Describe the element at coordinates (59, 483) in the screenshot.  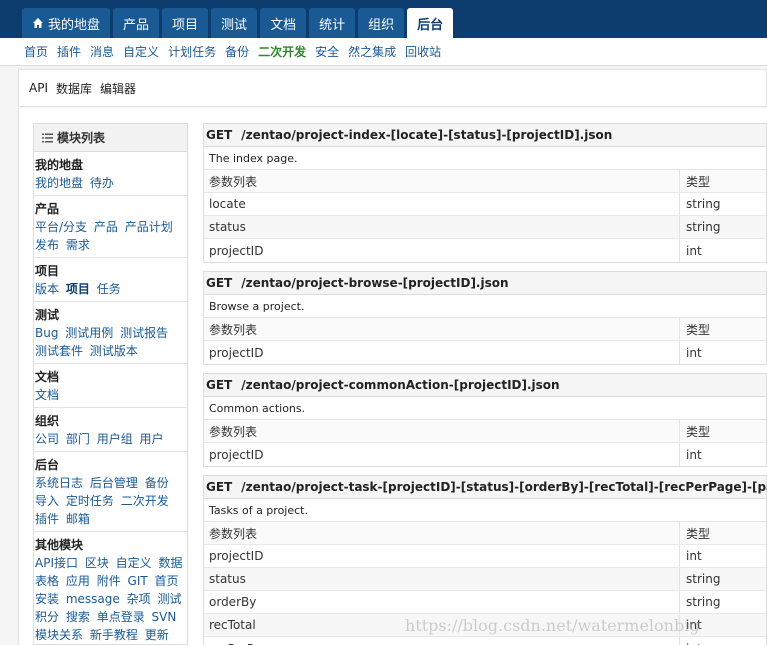
I see `module-link: 系统日志` at that location.